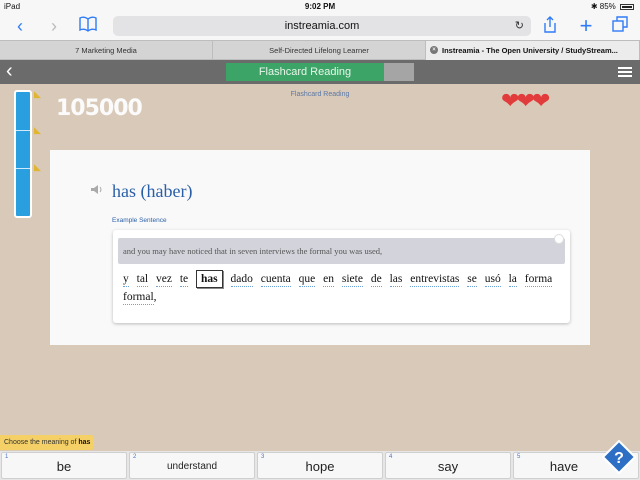 The image size is (640, 480). What do you see at coordinates (620, 26) in the screenshot?
I see `tabs-overview-icon` at bounding box center [620, 26].